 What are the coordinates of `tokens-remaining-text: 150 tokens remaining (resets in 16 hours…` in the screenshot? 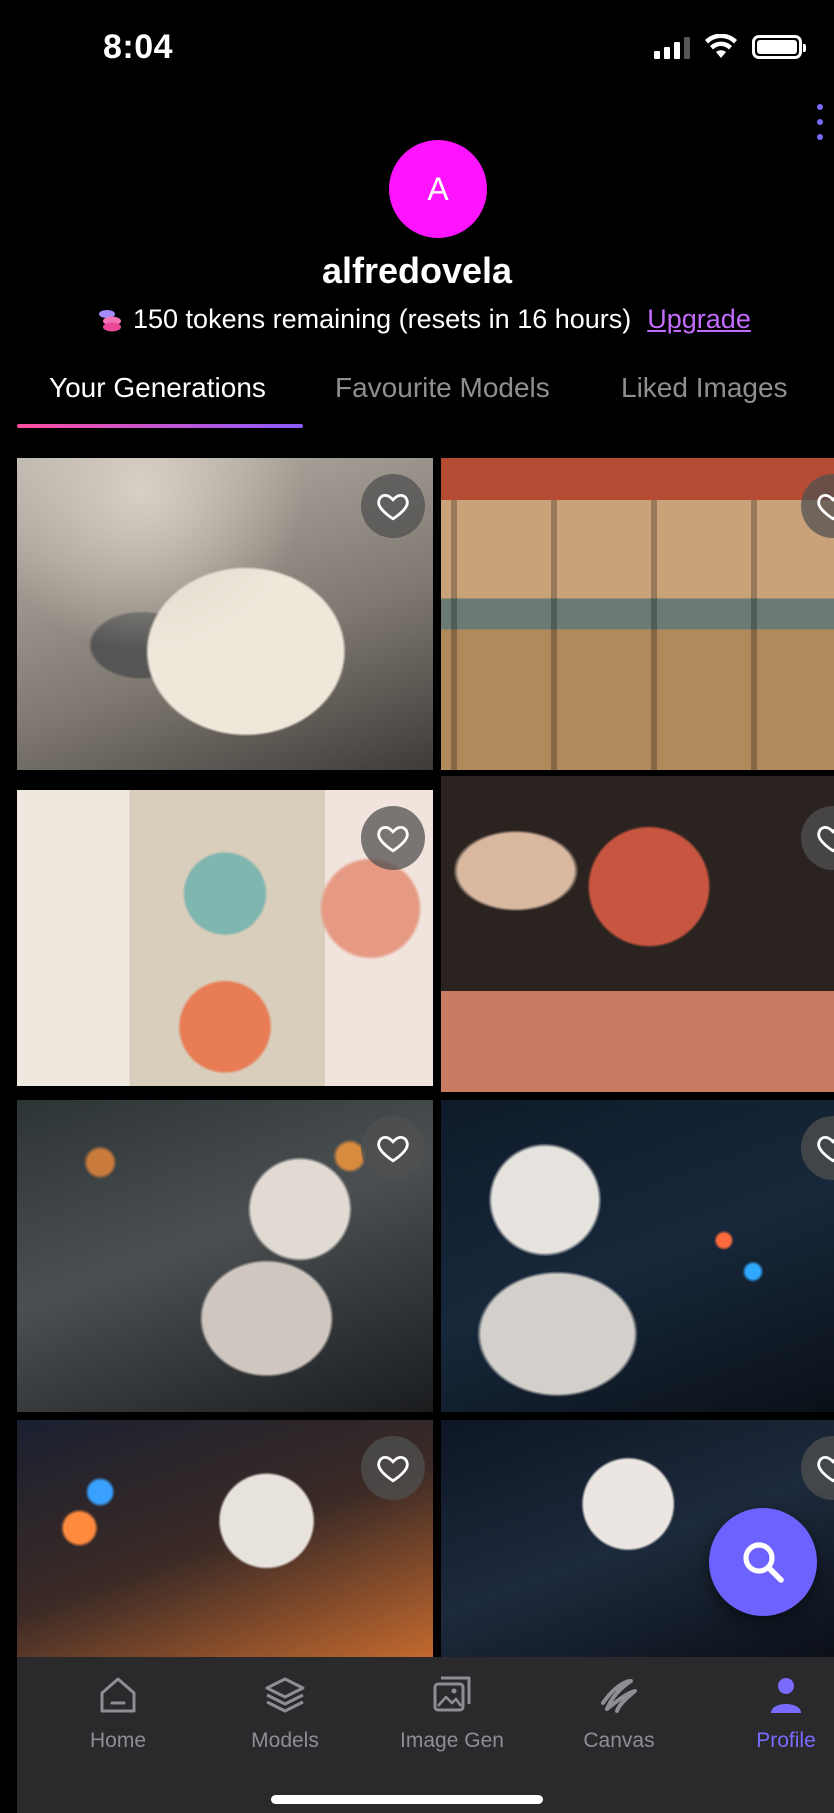 It's located at (382, 319).